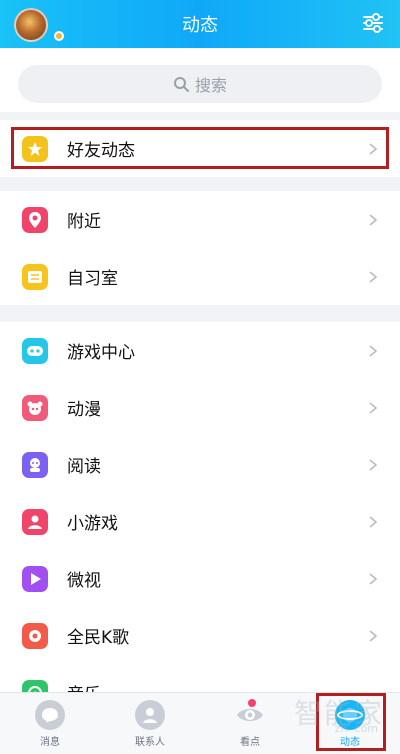 This screenshot has width=400, height=754. I want to click on menu-item-label: 好友动态, so click(101, 151).